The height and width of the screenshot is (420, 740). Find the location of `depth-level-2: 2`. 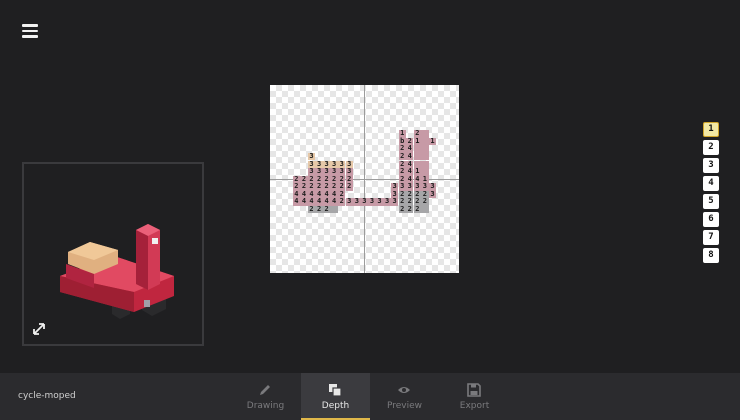

depth-level-2: 2 is located at coordinates (711, 147).